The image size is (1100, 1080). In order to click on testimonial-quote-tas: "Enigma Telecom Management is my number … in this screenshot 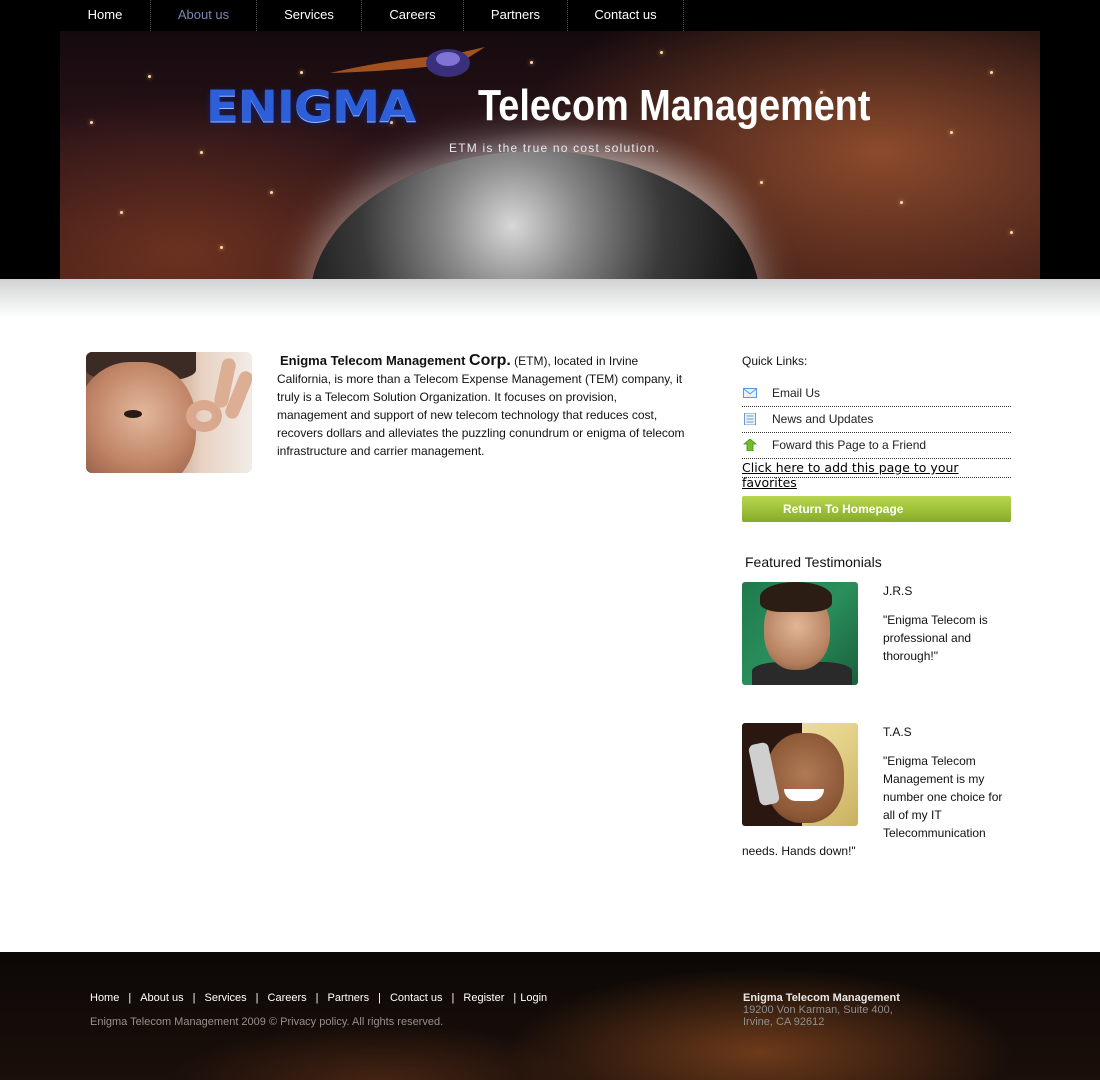, I will do `click(943, 797)`.